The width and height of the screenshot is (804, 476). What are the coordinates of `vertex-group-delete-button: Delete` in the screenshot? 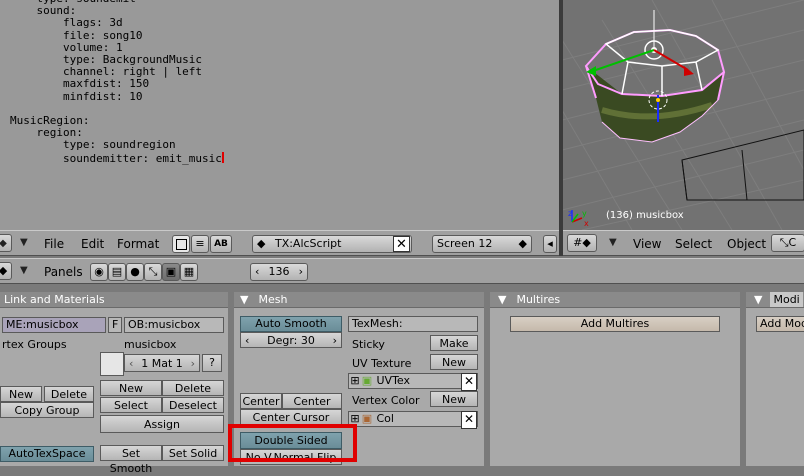 It's located at (69, 394).